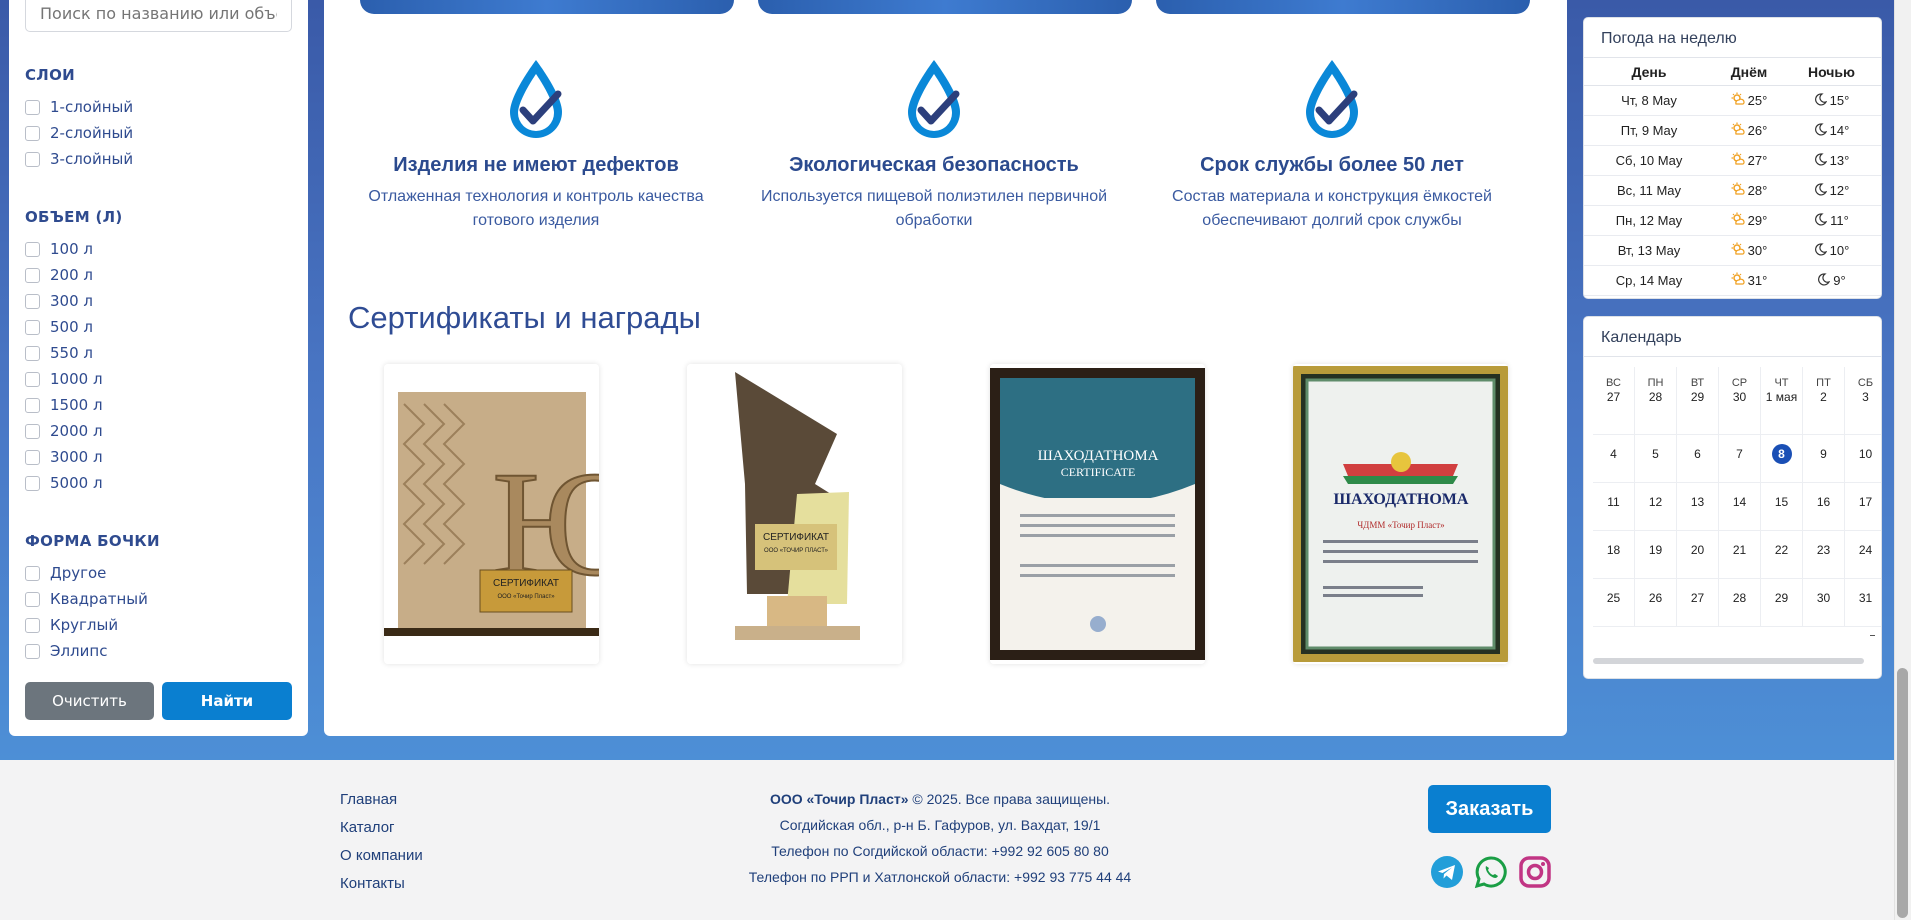  I want to click on layer-checkbox: 1-слойный, so click(79, 107).